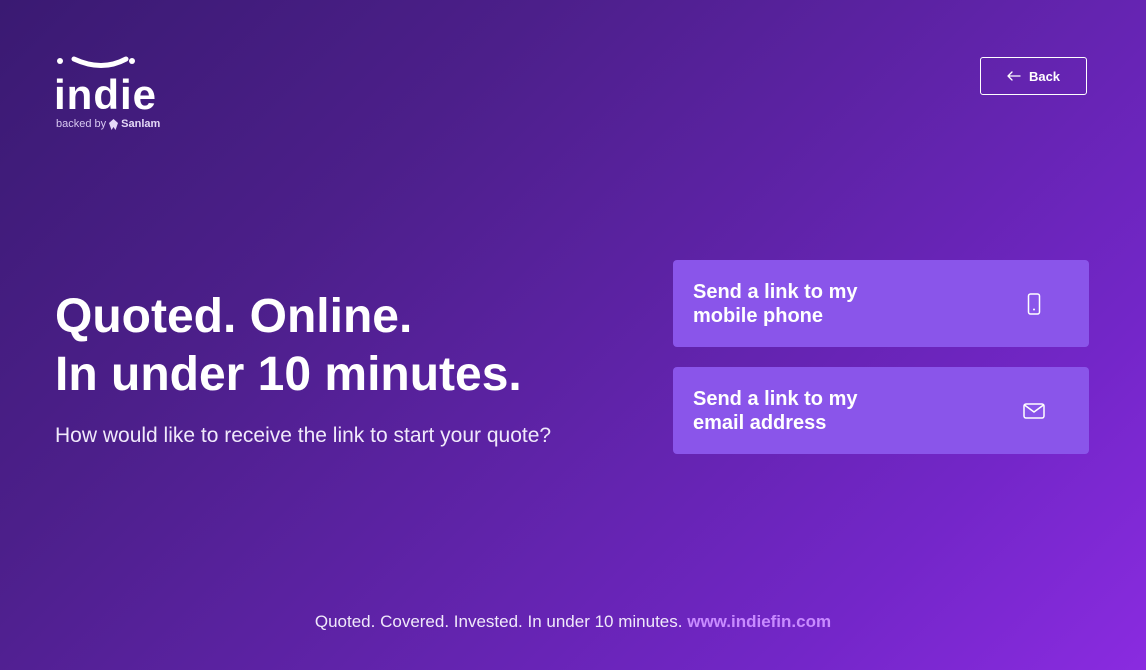 The width and height of the screenshot is (1146, 670). What do you see at coordinates (114, 124) in the screenshot?
I see `sanlam-shield-icon` at bounding box center [114, 124].